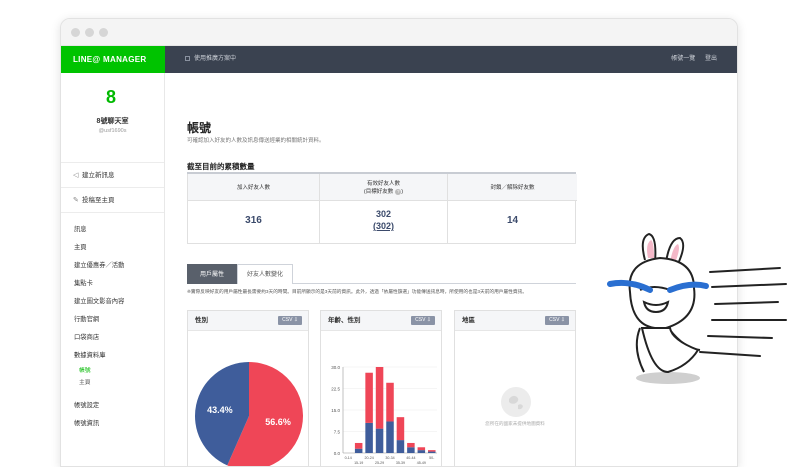  What do you see at coordinates (212, 274) in the screenshot?
I see `tab-user-attributes: 用戶屬性` at bounding box center [212, 274].